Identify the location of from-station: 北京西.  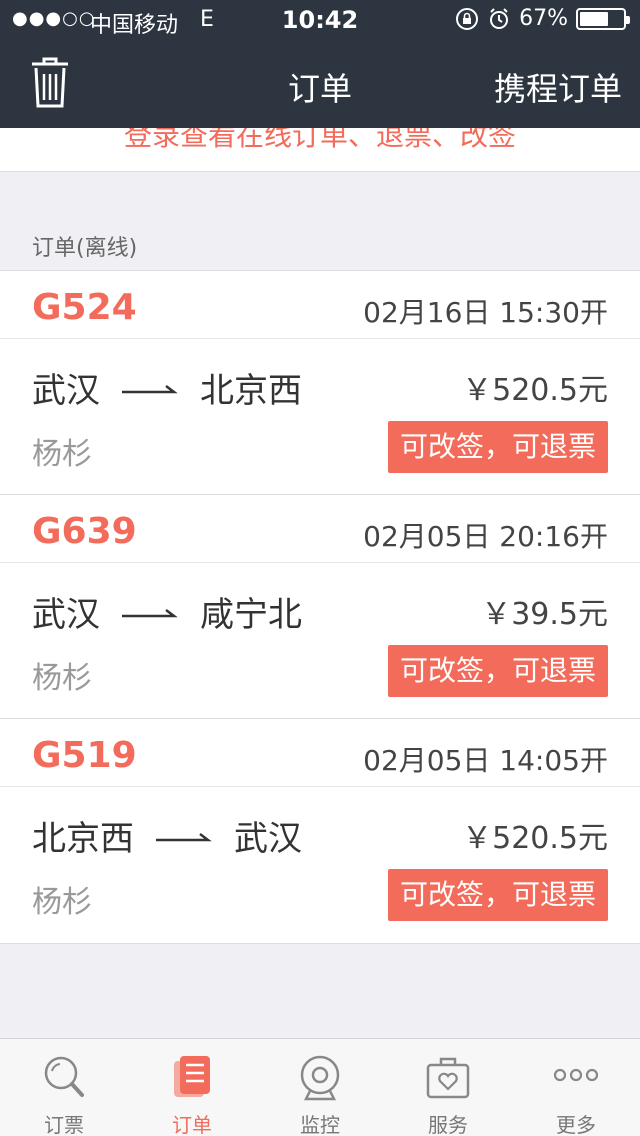
(83, 839).